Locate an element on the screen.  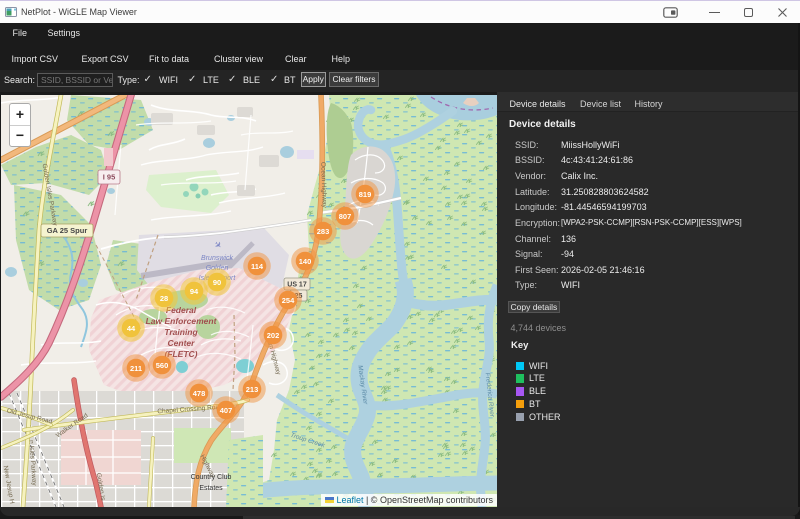
svg-text: GA 25 Spur is located at coordinates (67, 230).